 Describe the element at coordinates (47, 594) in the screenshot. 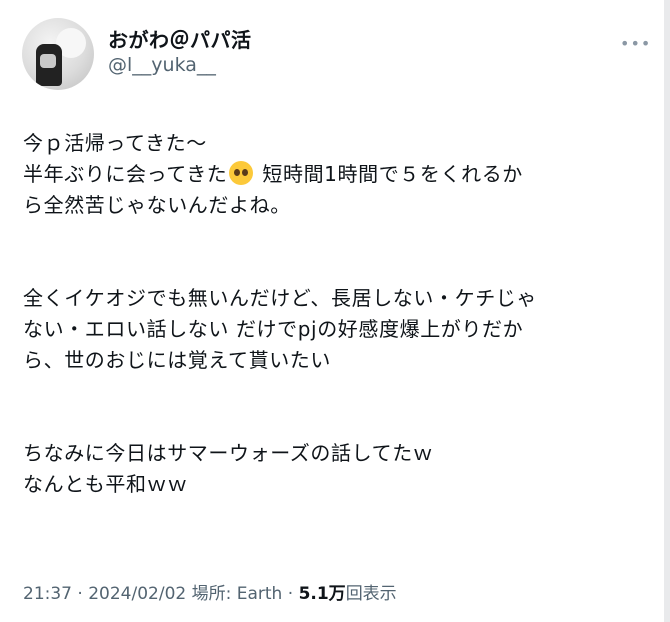

I see `tweet-time: 21:37` at that location.